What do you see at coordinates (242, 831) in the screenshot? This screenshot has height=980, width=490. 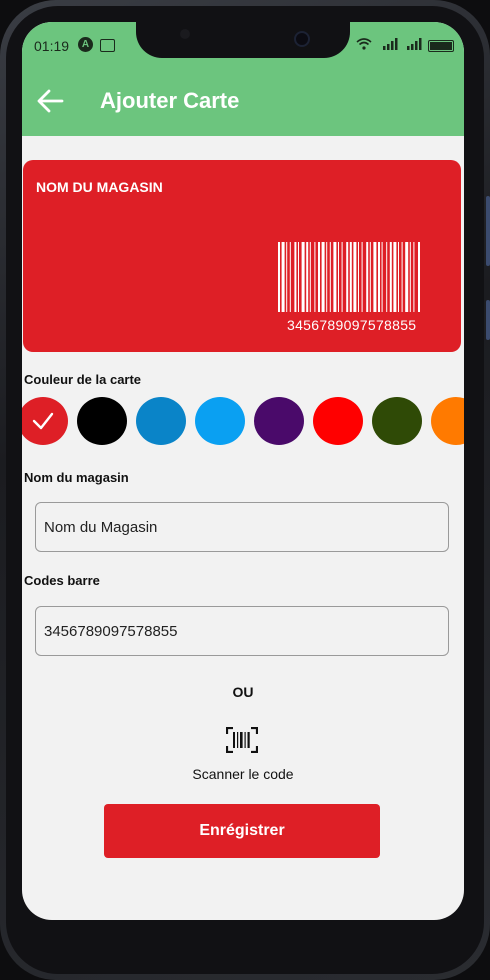 I see `save-button: Enrégistrer` at bounding box center [242, 831].